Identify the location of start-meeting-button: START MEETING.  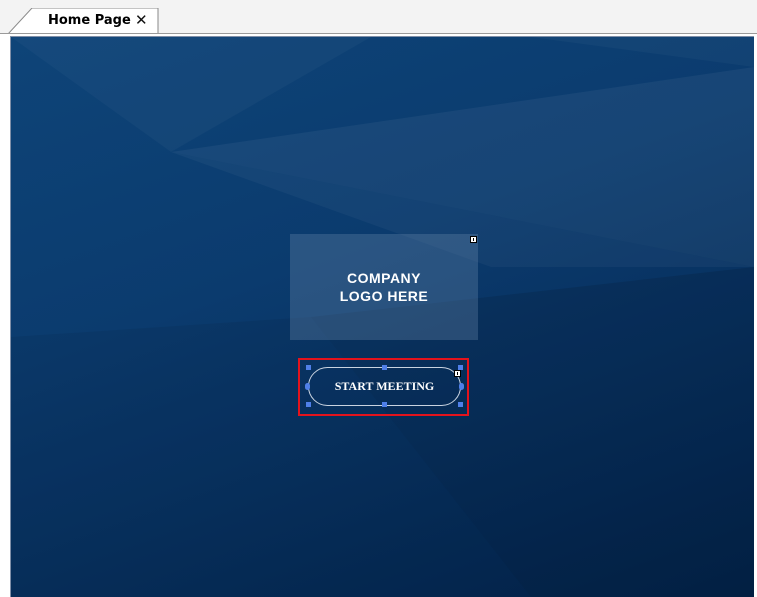
(384, 386).